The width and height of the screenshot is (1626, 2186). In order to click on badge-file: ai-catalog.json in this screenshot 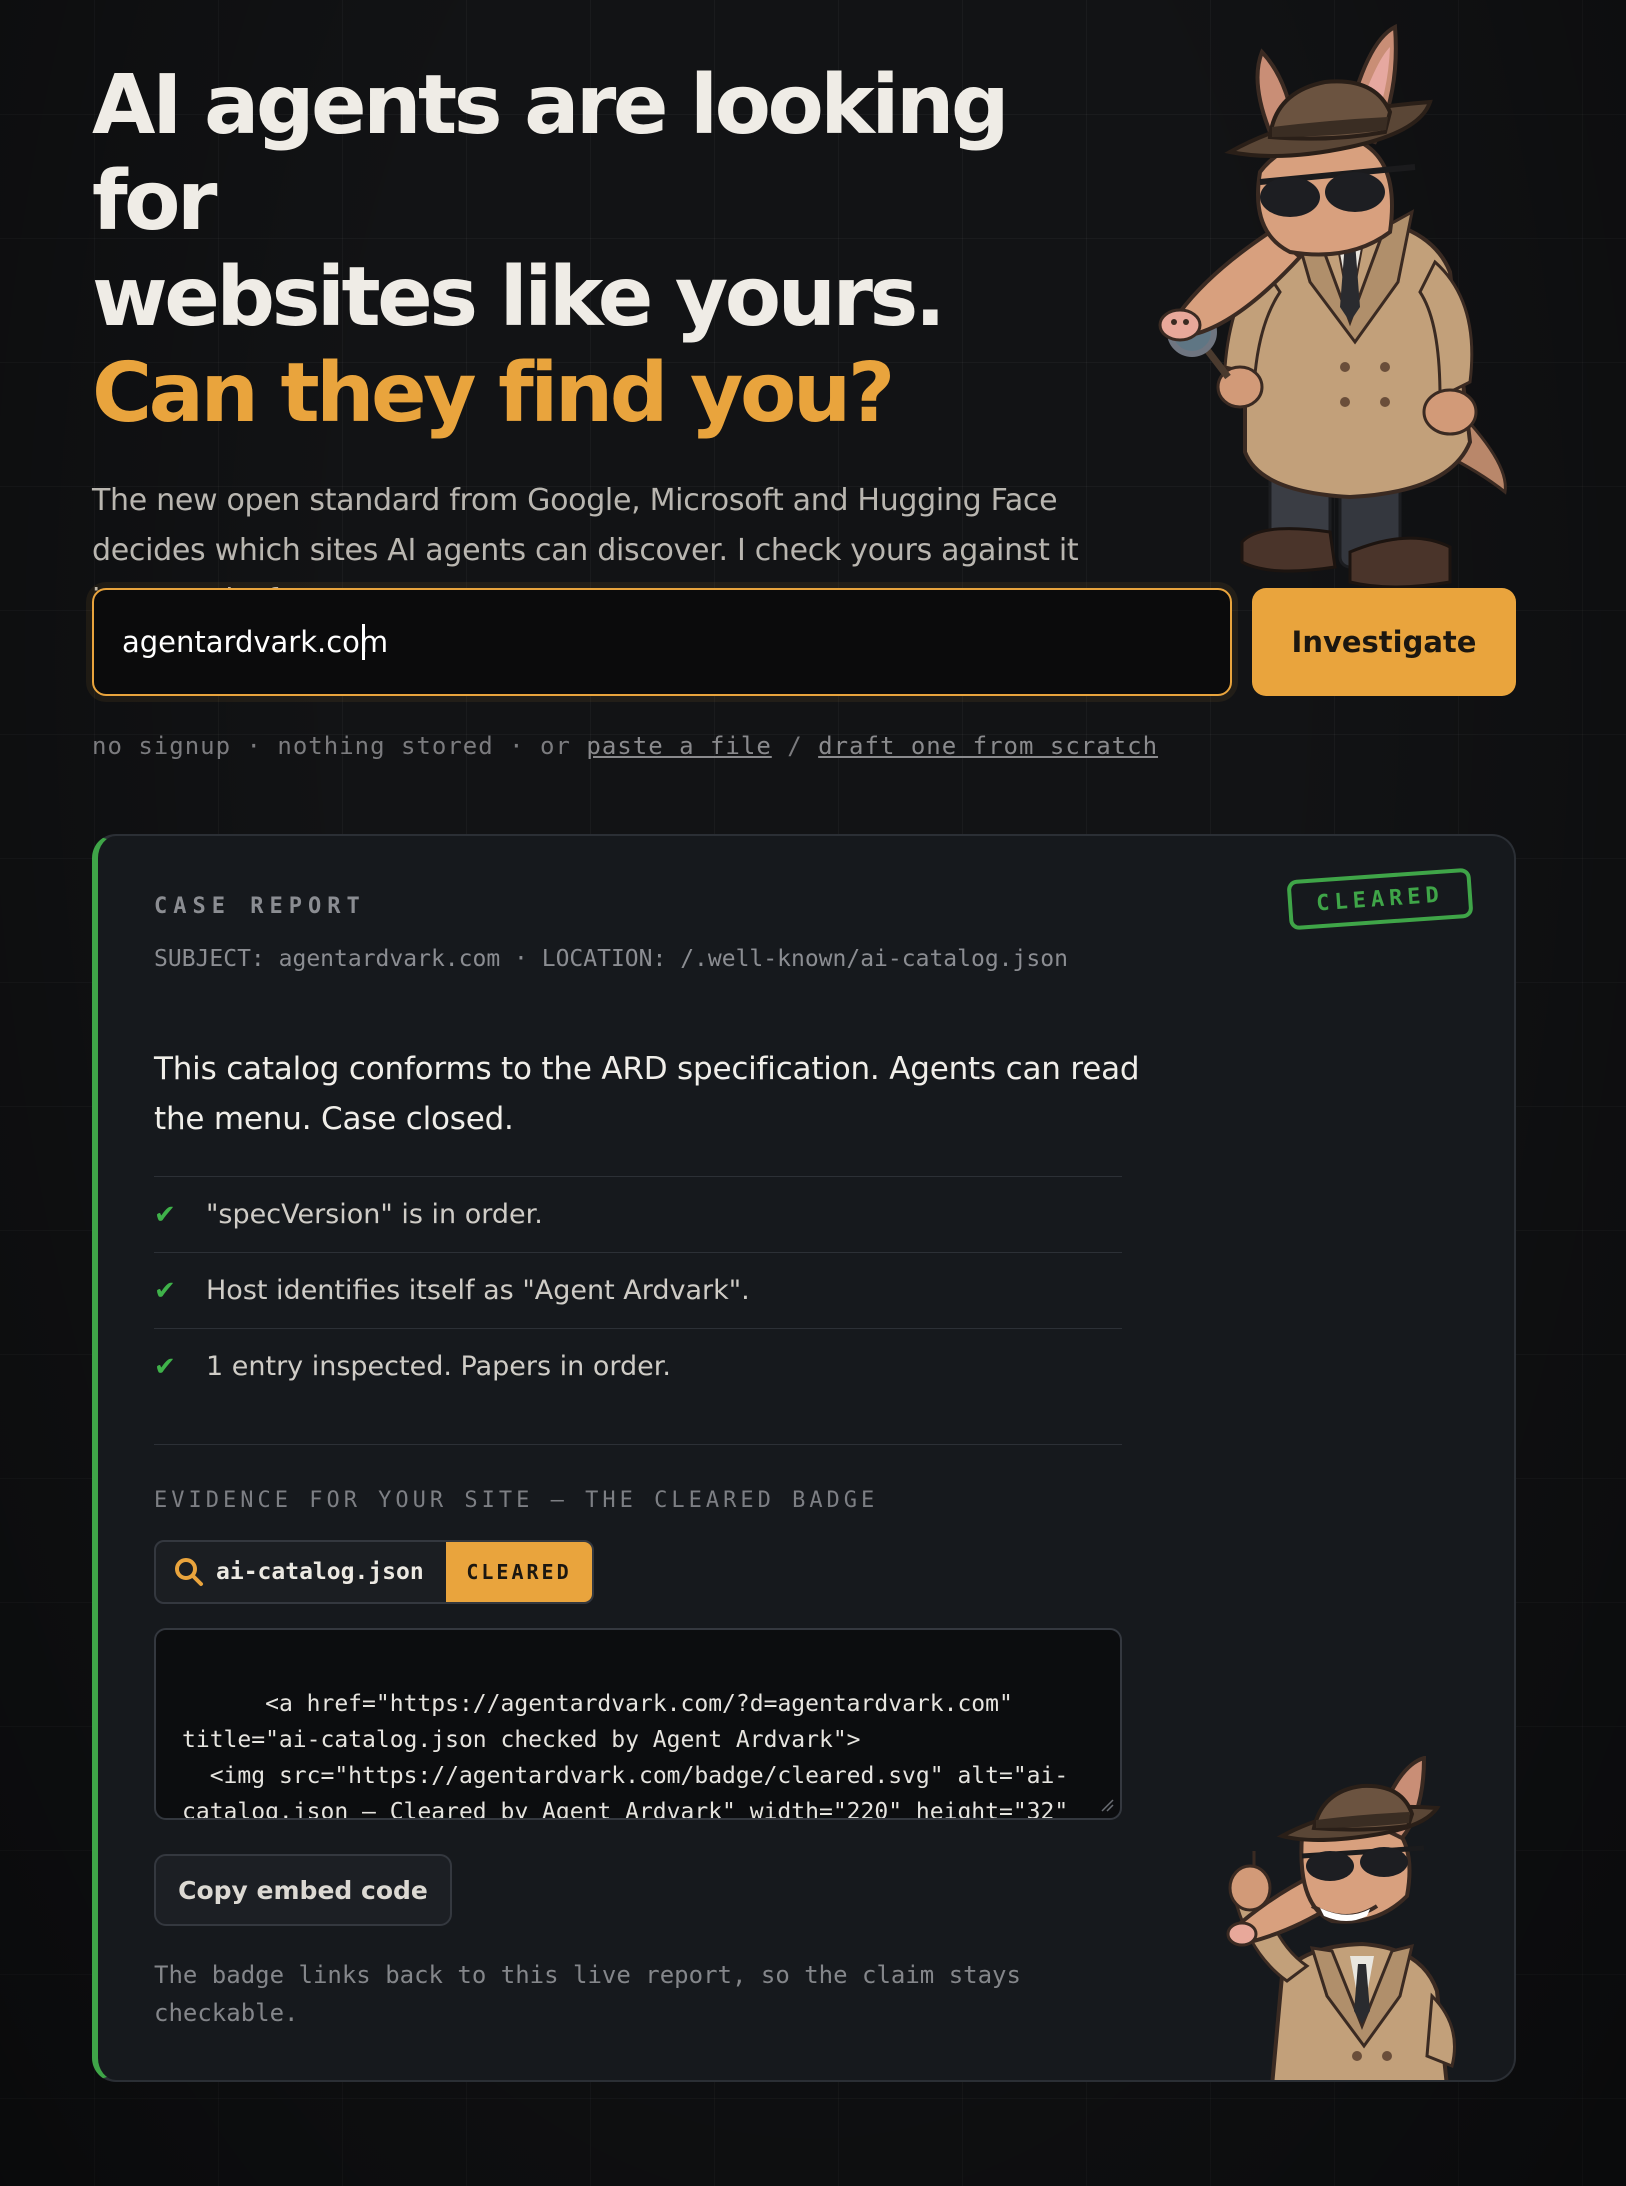, I will do `click(301, 1572)`.